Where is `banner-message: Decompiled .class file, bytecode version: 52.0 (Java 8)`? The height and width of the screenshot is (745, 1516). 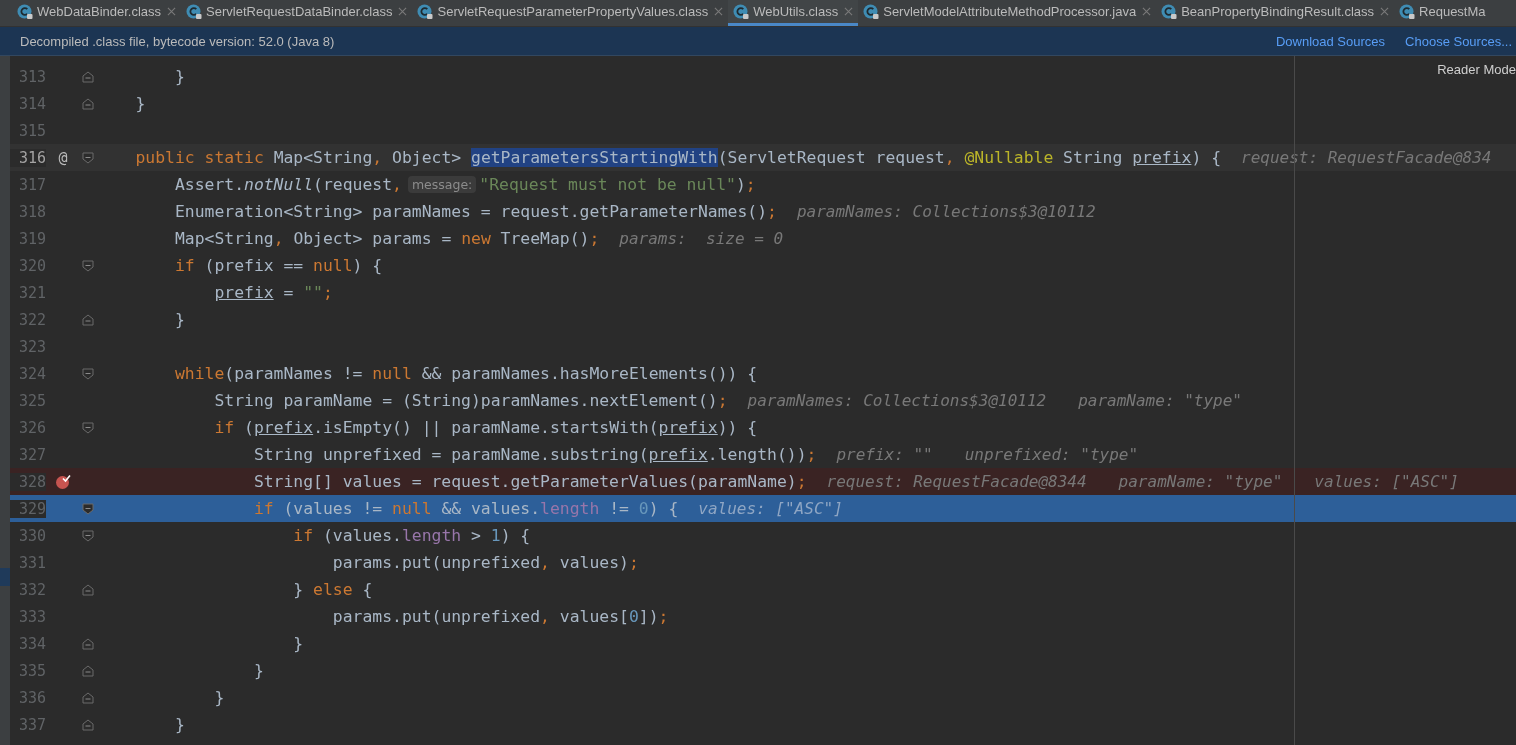
banner-message: Decompiled .class file, bytecode version: 52.0 (Java 8) is located at coordinates (177, 41).